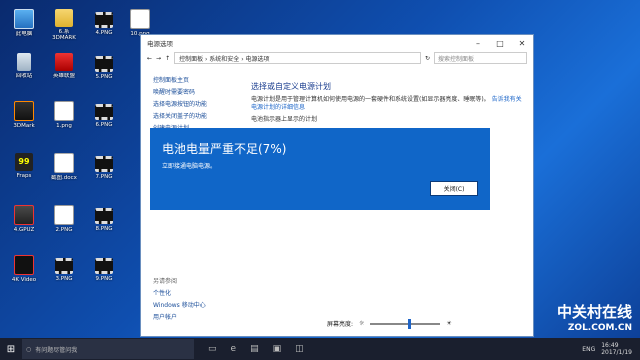 Image resolution: width=640 pixels, height=360 pixels. What do you see at coordinates (478, 43) in the screenshot?
I see `minimize-icon: –` at bounding box center [478, 43].